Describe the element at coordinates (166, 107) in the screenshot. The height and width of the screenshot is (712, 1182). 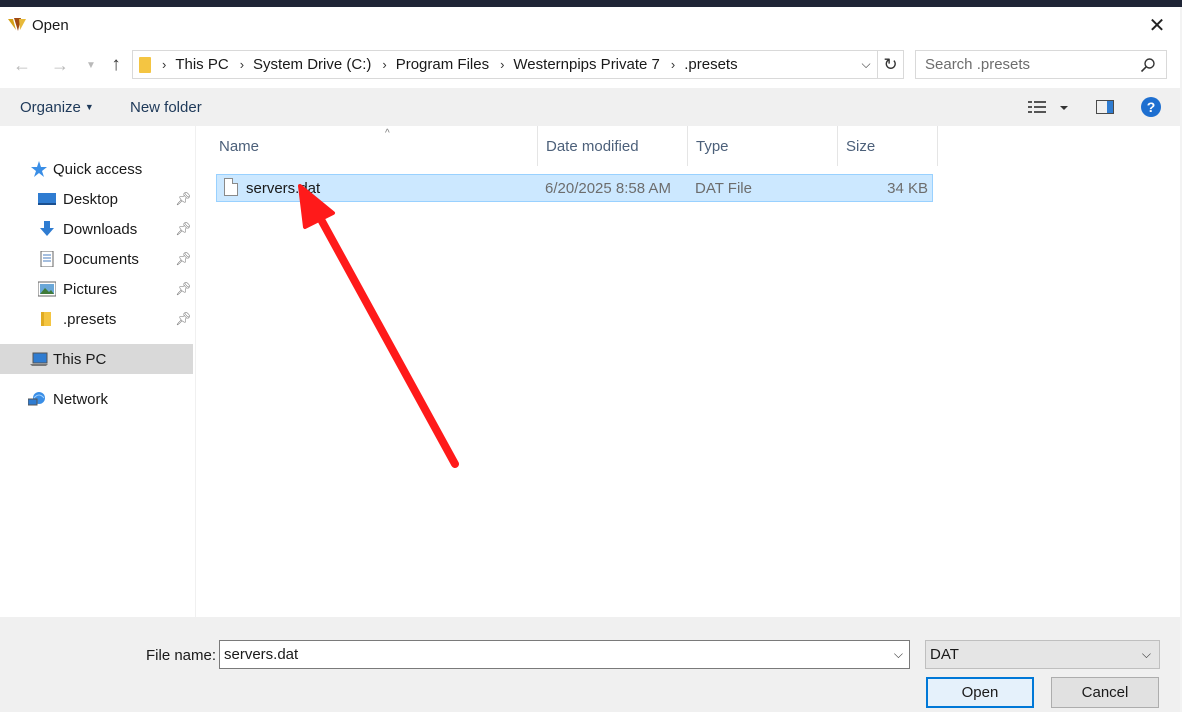
I see `new-folder-button: New folder` at that location.